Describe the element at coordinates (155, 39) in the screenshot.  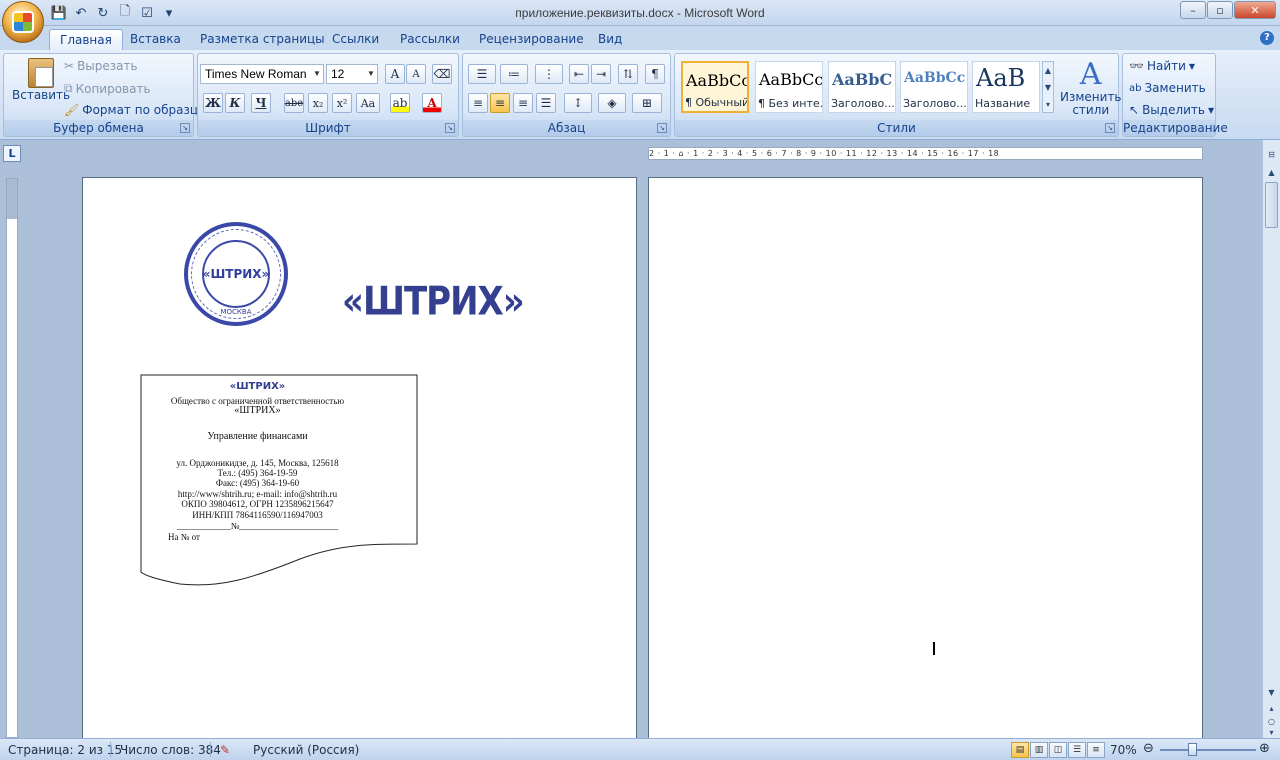
I see `tab-insert: Вставка` at that location.